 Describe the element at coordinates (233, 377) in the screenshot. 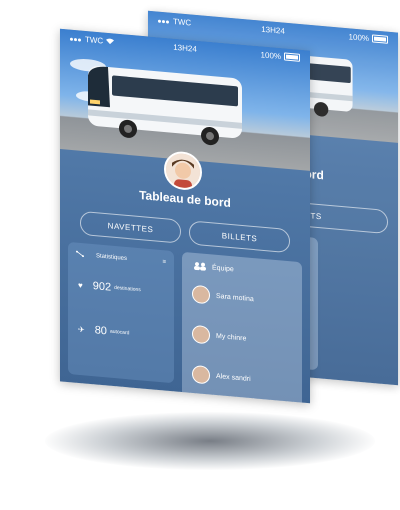

I see `member-name: Alex sandri` at that location.